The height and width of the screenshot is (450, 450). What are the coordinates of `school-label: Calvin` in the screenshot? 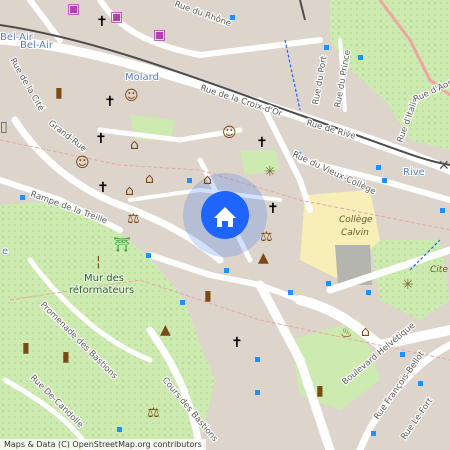 It's located at (355, 233).